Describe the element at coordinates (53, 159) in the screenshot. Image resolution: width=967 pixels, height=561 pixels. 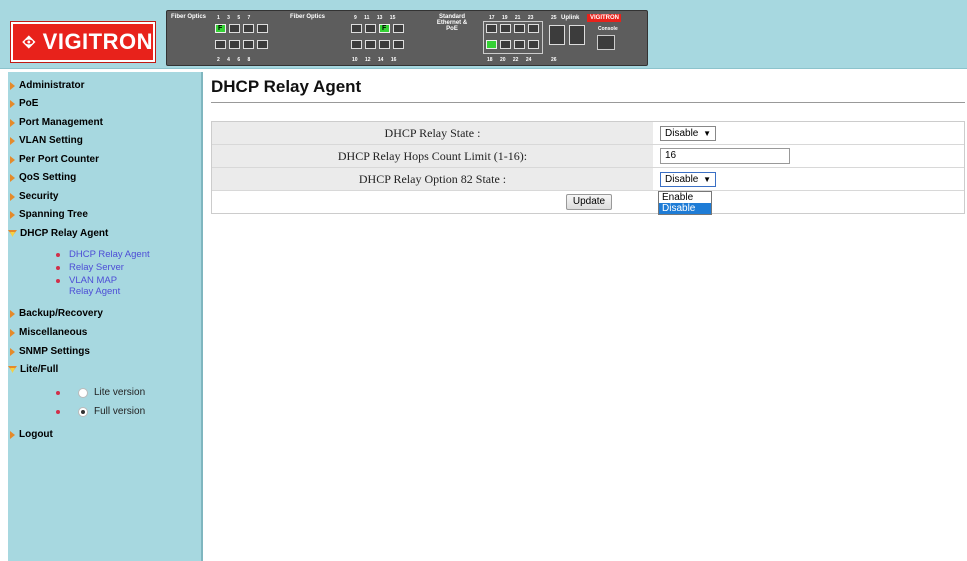
I see `sidebar-item-per-port-counter: Per Port Counter` at that location.